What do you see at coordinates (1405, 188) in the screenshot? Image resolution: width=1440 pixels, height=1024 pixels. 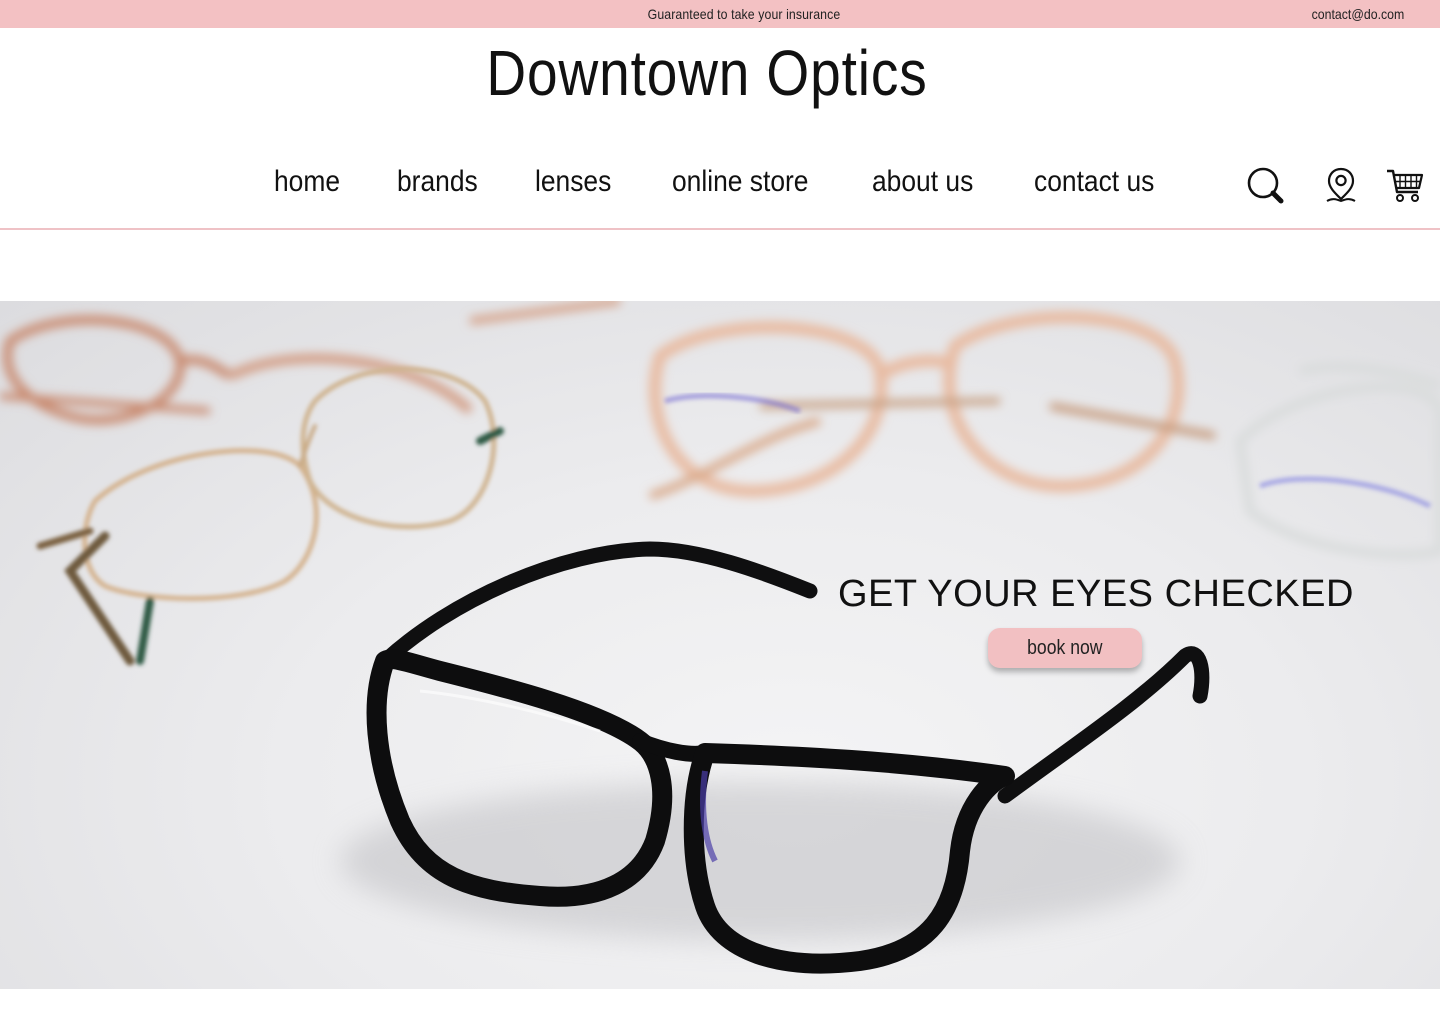 I see `shopping-cart-icon` at bounding box center [1405, 188].